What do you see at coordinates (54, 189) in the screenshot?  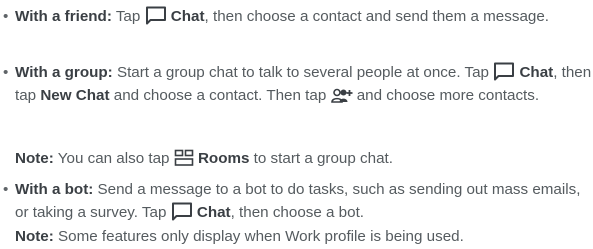 I see `item-lead: With a bot:` at bounding box center [54, 189].